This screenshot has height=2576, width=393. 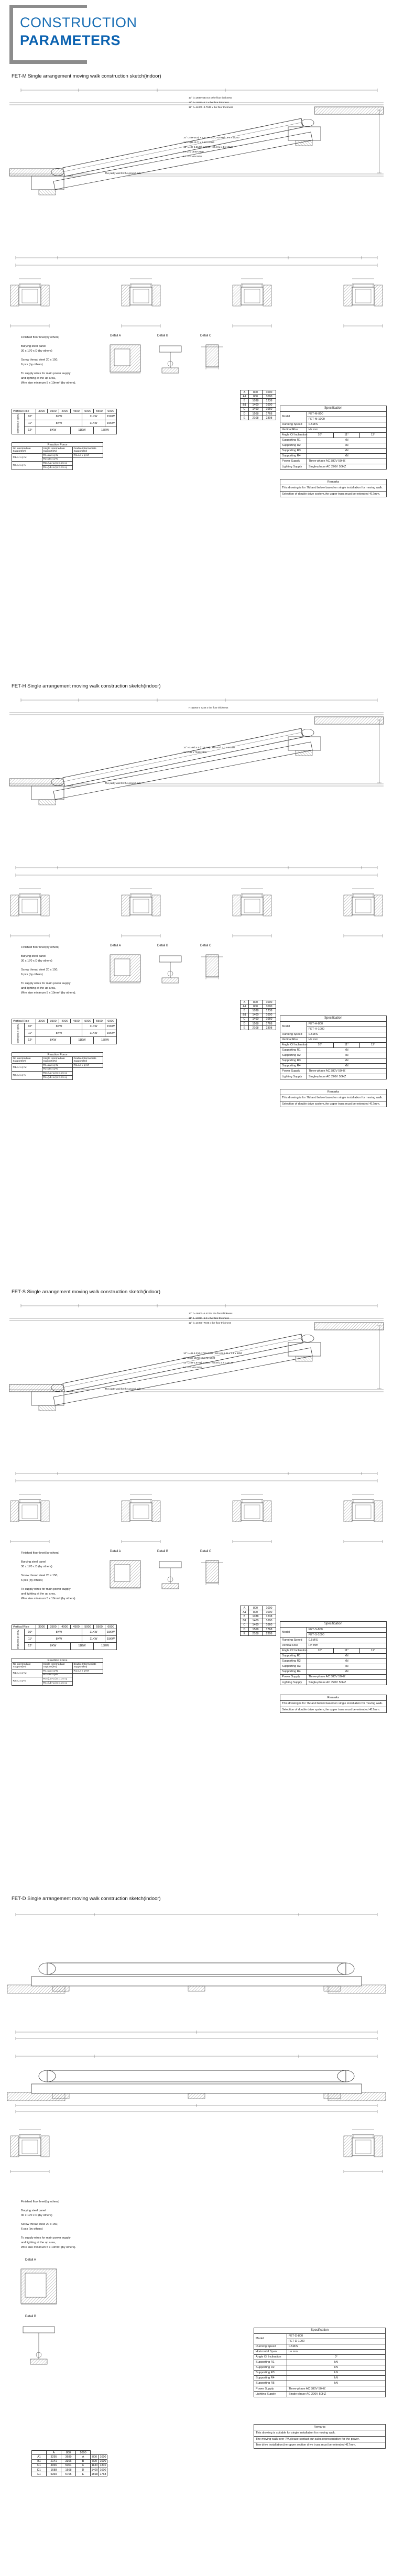 What do you see at coordinates (293, 446) in the screenshot?
I see `spec-key: Supporting R2` at bounding box center [293, 446].